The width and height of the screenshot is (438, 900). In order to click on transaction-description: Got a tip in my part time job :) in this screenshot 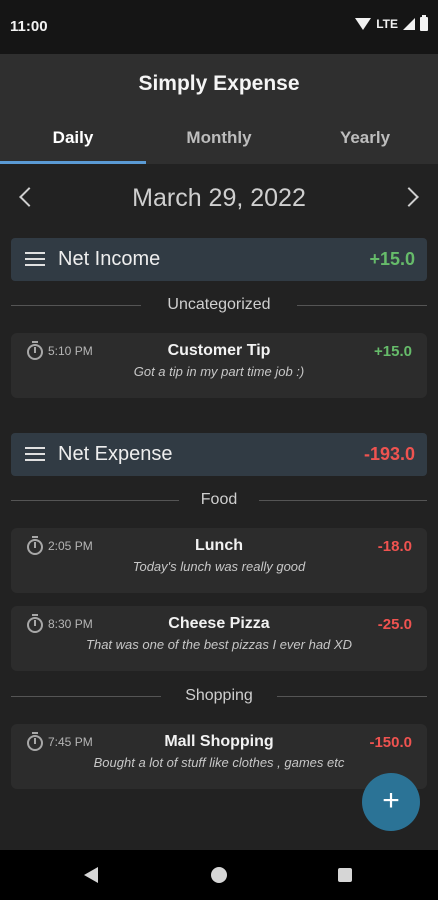, I will do `click(219, 371)`.